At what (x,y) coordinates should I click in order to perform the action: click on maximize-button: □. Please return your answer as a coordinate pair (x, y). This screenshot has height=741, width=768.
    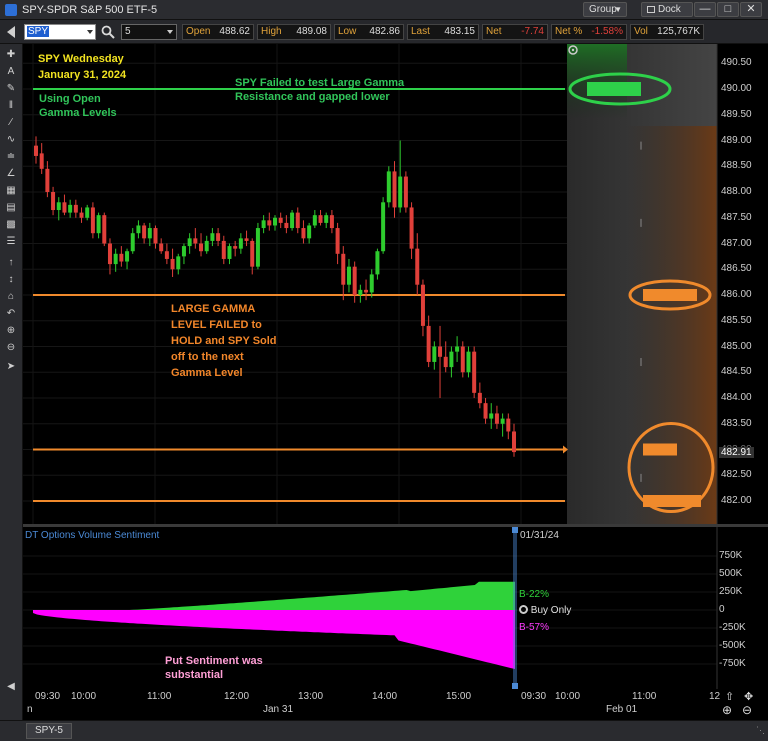
    Looking at the image, I should click on (728, 9).